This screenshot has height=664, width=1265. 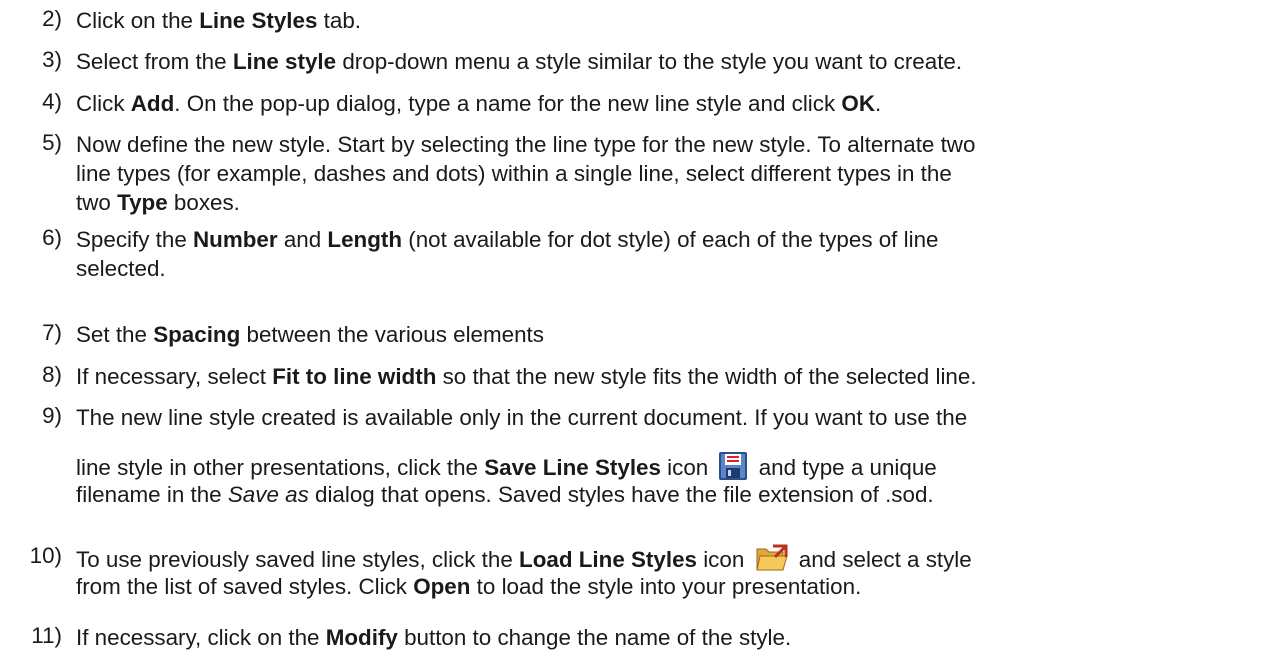 I want to click on step-number: 9), so click(x=52, y=415).